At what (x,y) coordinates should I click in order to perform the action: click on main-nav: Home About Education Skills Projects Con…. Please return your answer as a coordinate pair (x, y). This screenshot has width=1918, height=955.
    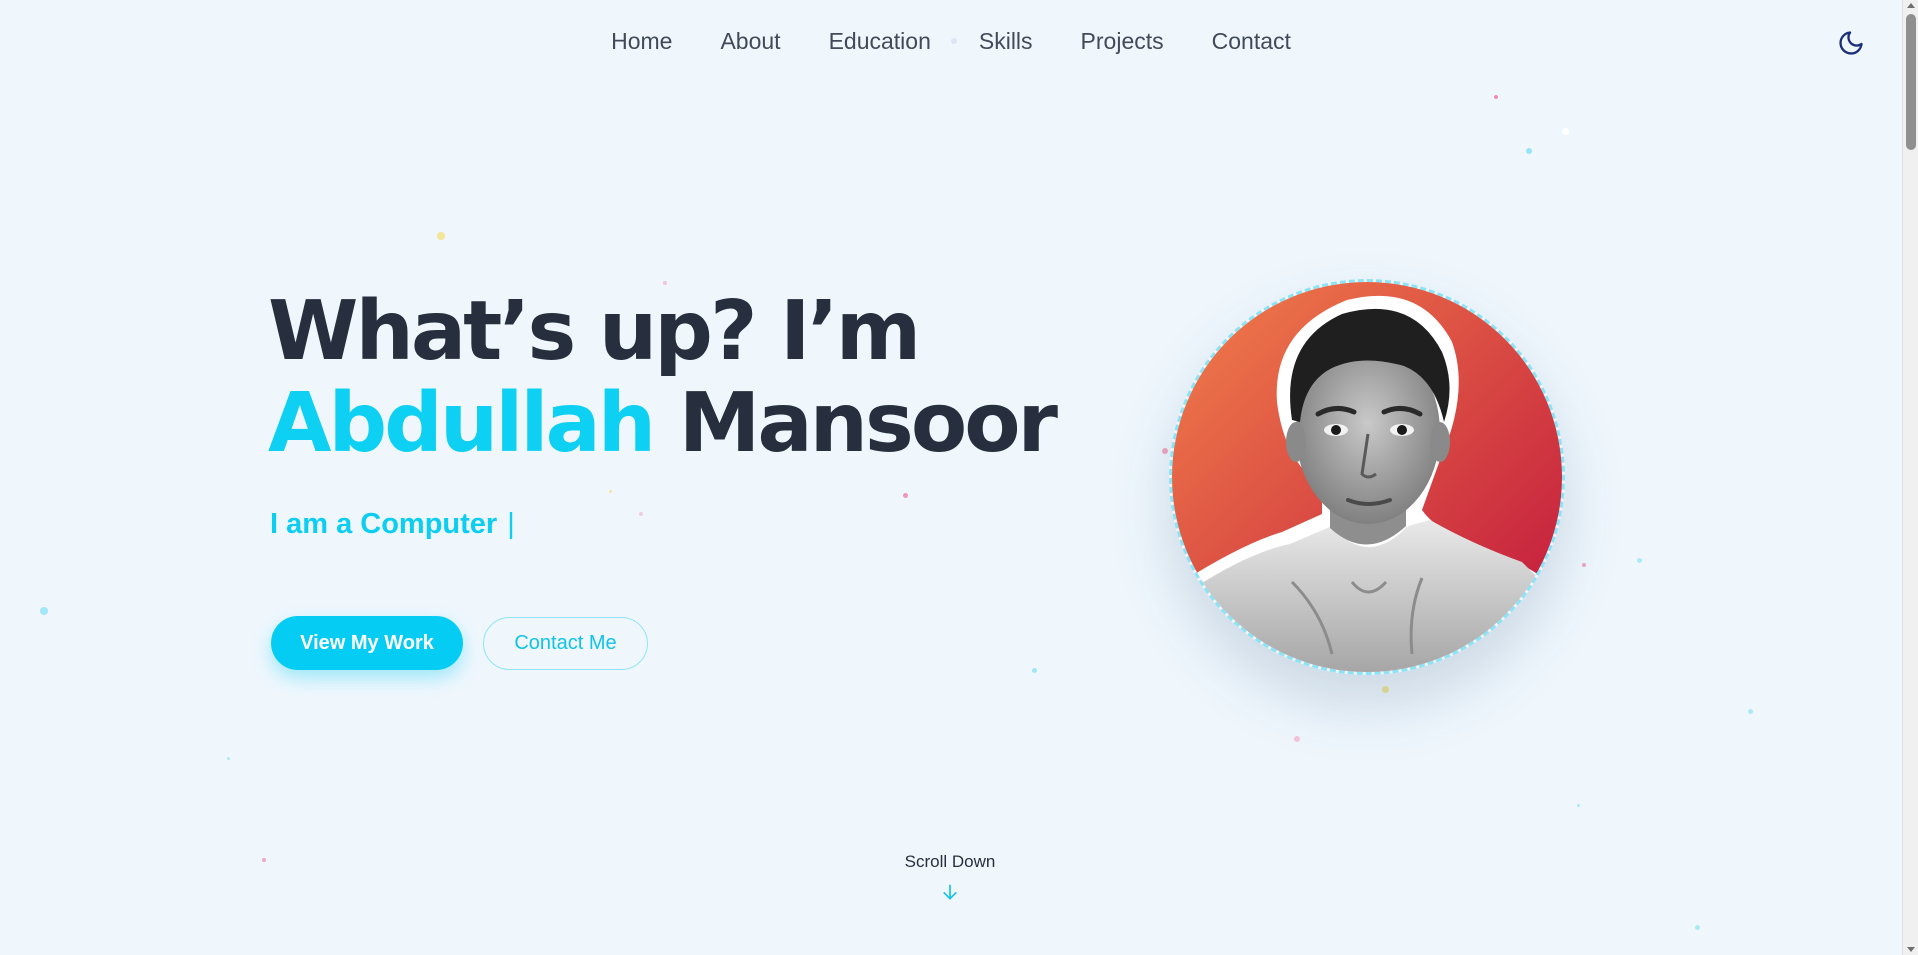
    Looking at the image, I should click on (951, 41).